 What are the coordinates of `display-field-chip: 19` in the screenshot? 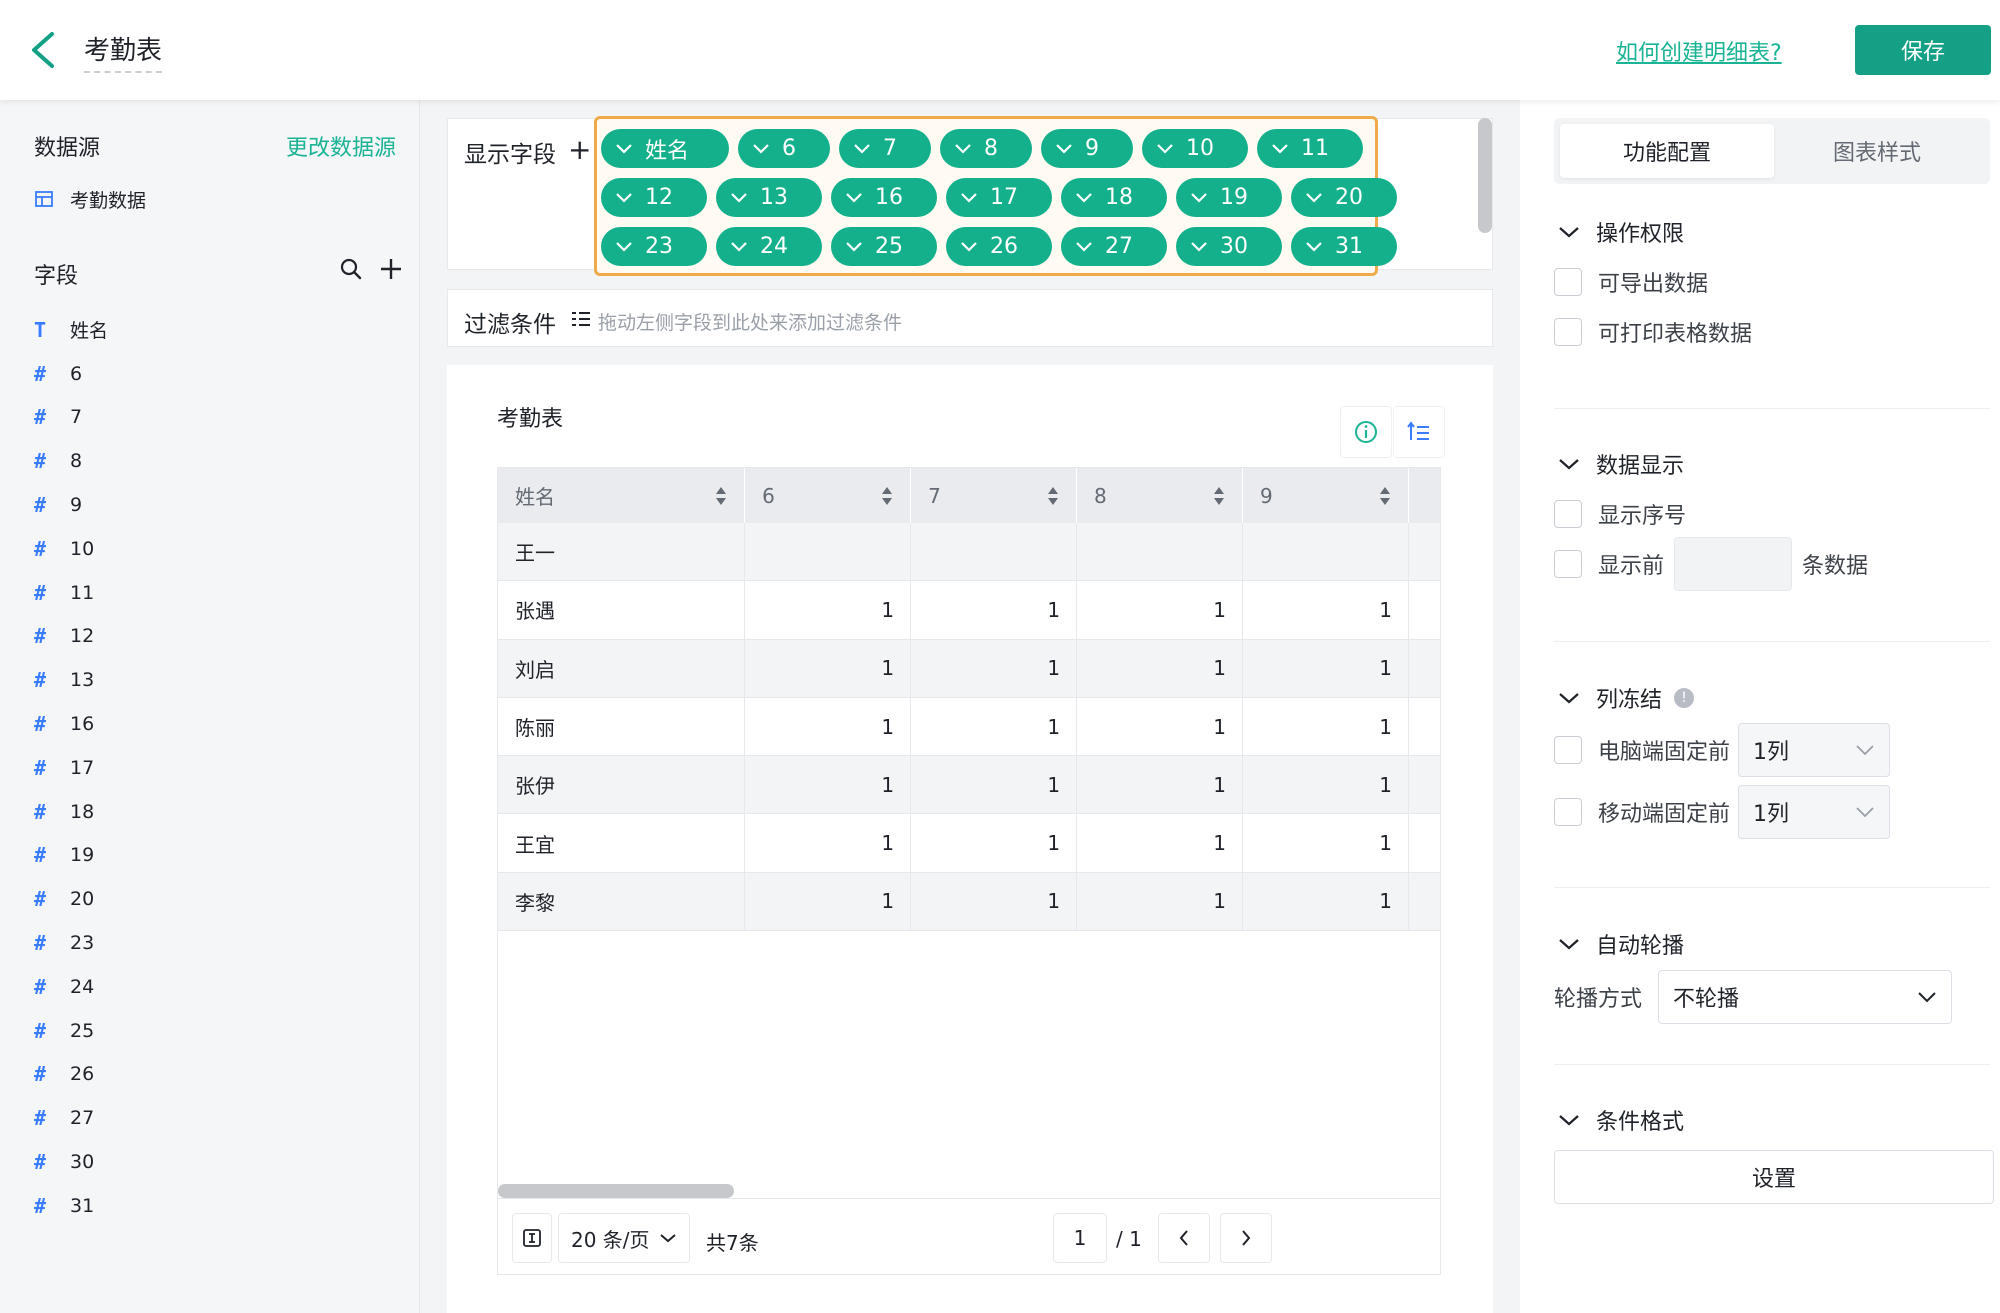 It's located at (1229, 197).